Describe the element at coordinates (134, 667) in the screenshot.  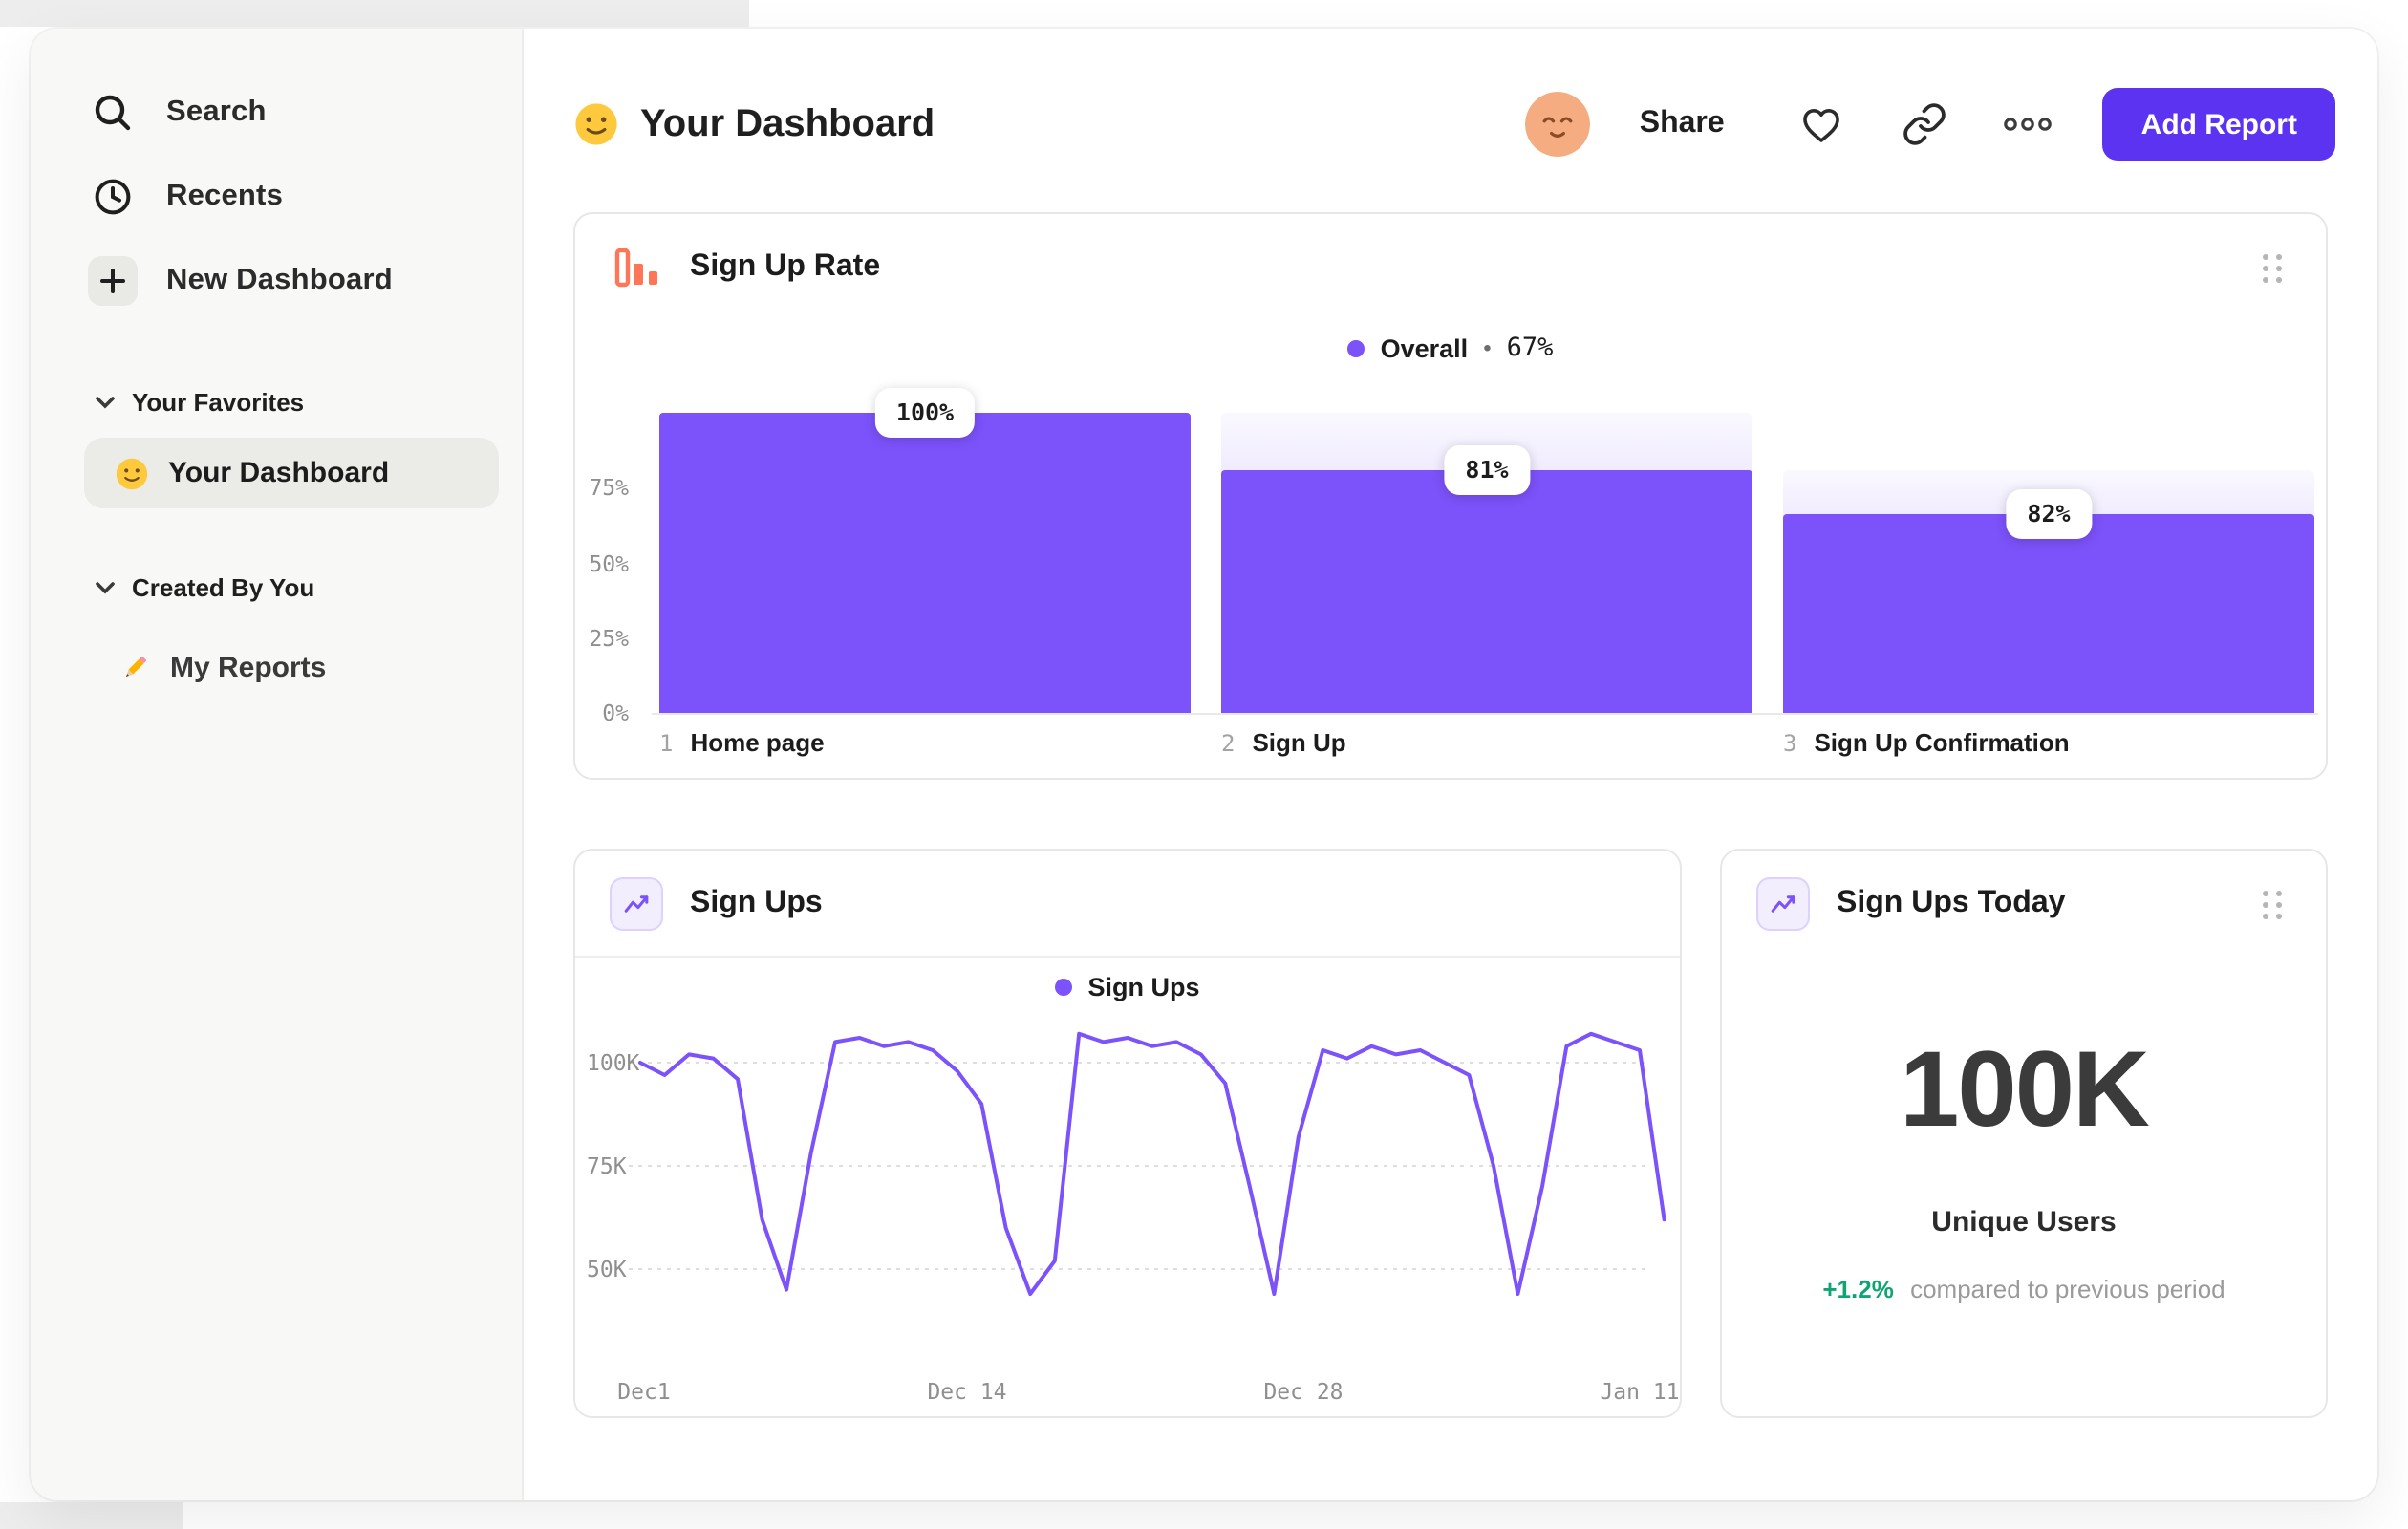
I see `pencil-emoji-icon` at that location.